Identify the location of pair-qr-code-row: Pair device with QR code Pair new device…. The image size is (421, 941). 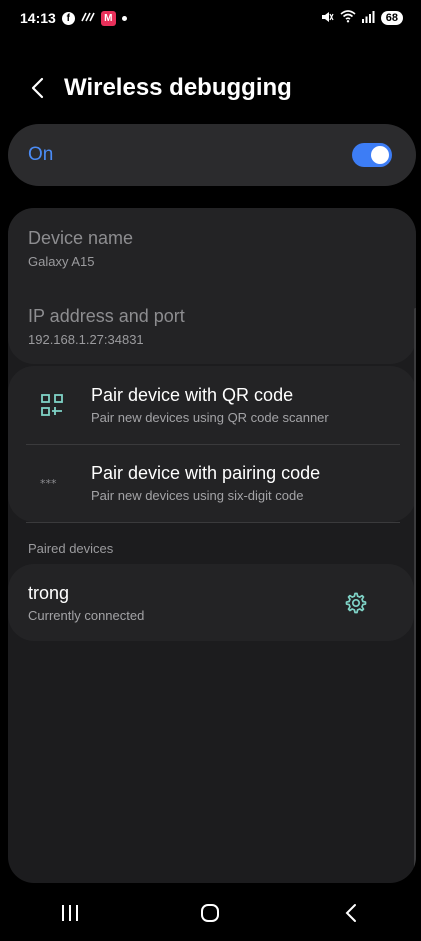
(212, 405).